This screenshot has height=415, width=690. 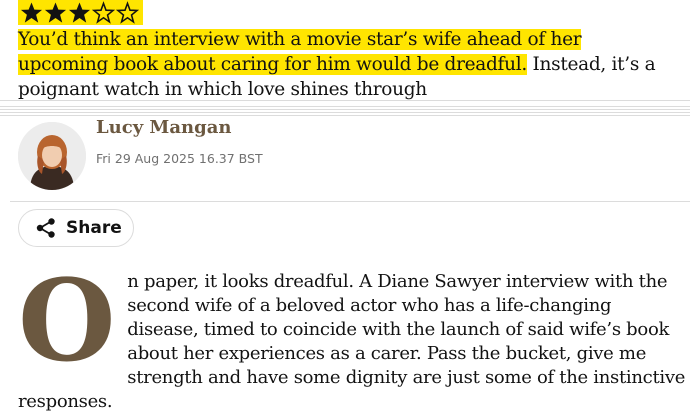 I want to click on author-avatar, so click(x=52, y=156).